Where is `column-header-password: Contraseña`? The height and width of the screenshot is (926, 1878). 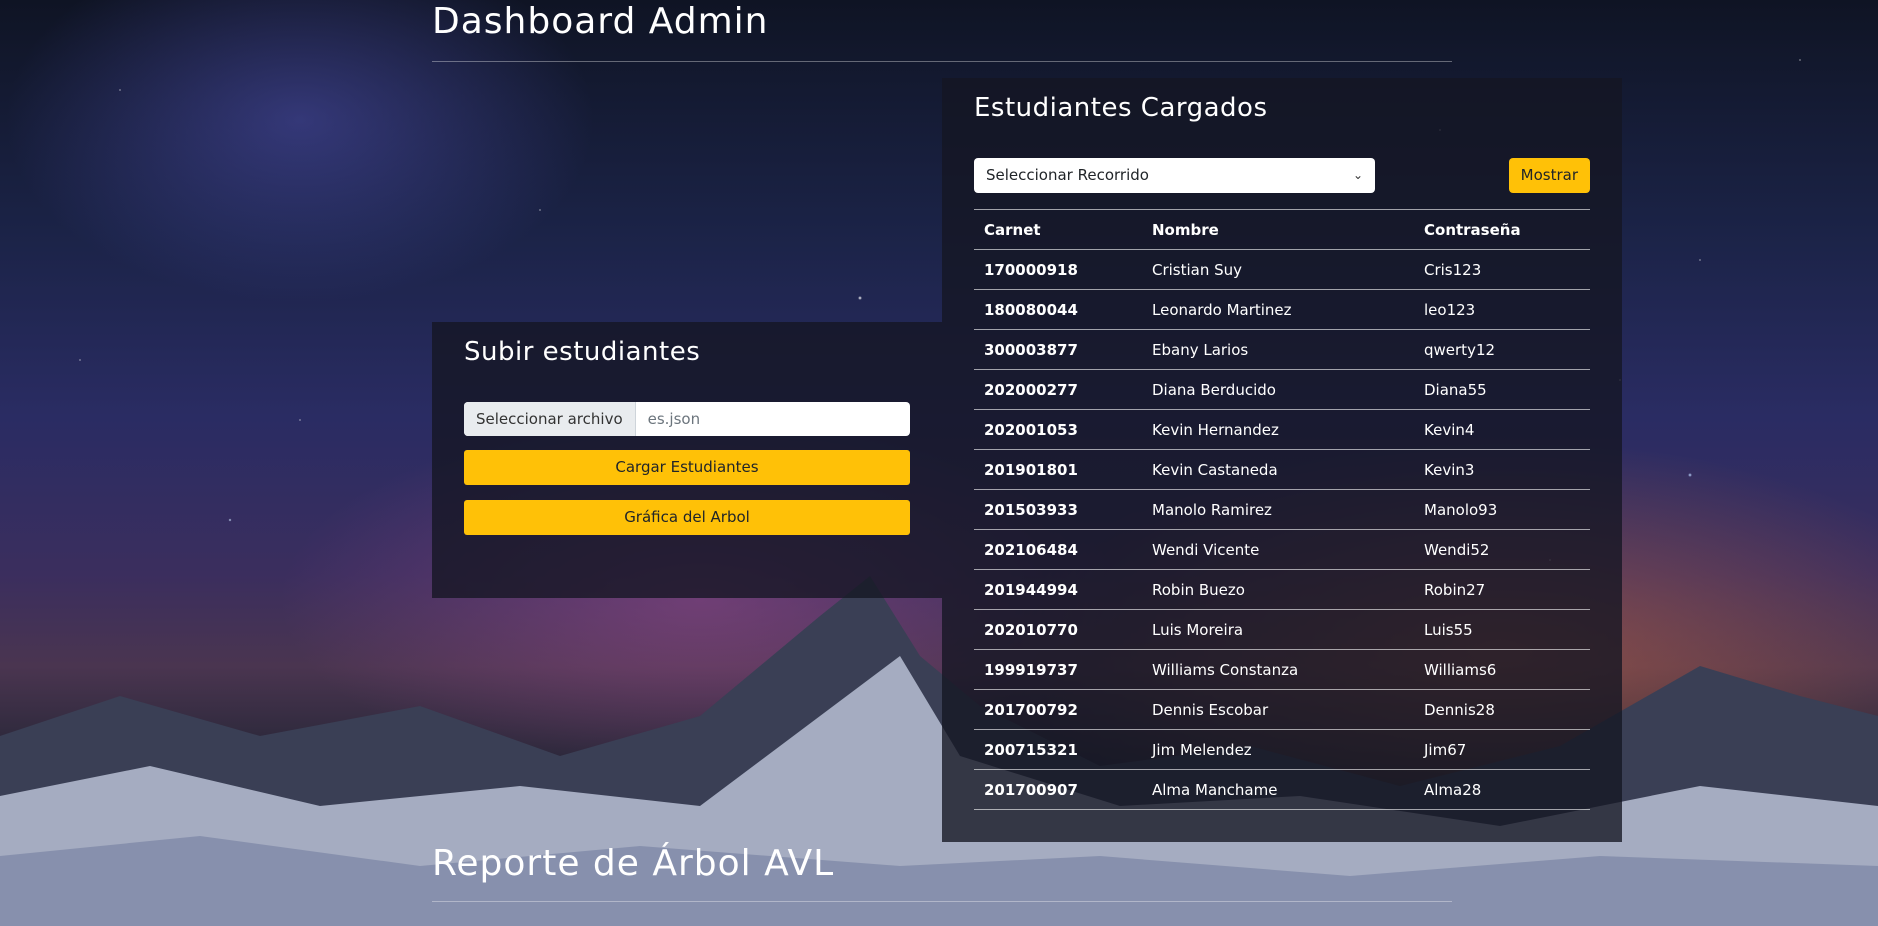
column-header-password: Contraseña is located at coordinates (1502, 229).